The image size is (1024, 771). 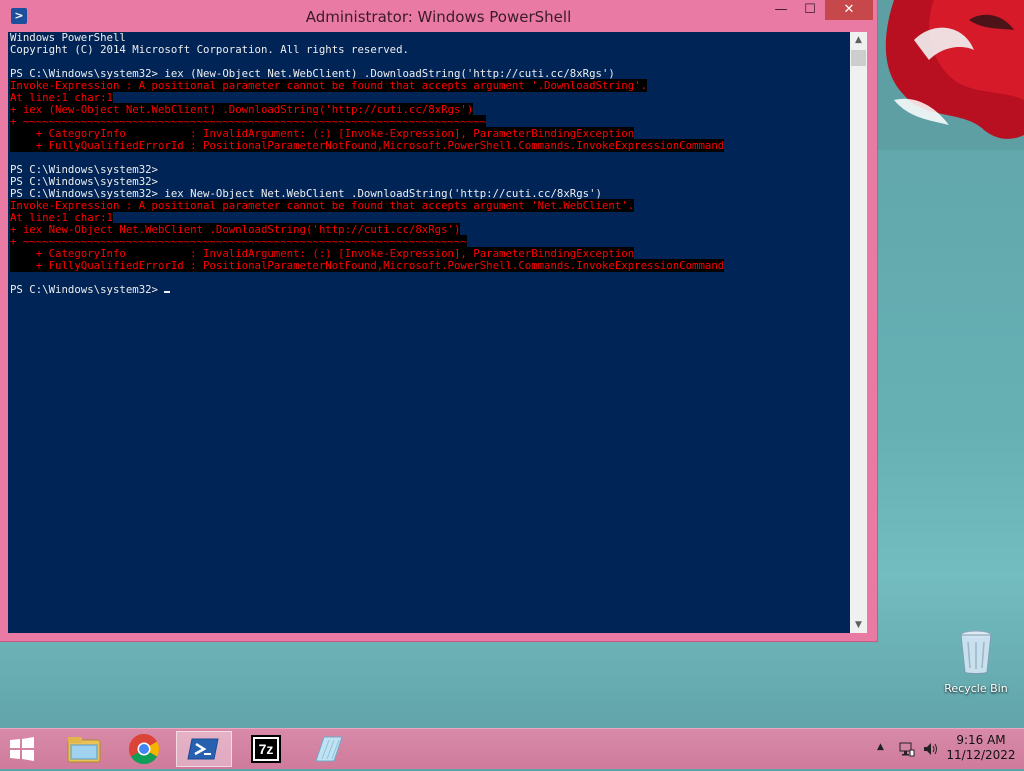 I want to click on taskbar-file-explorer, so click(x=84, y=749).